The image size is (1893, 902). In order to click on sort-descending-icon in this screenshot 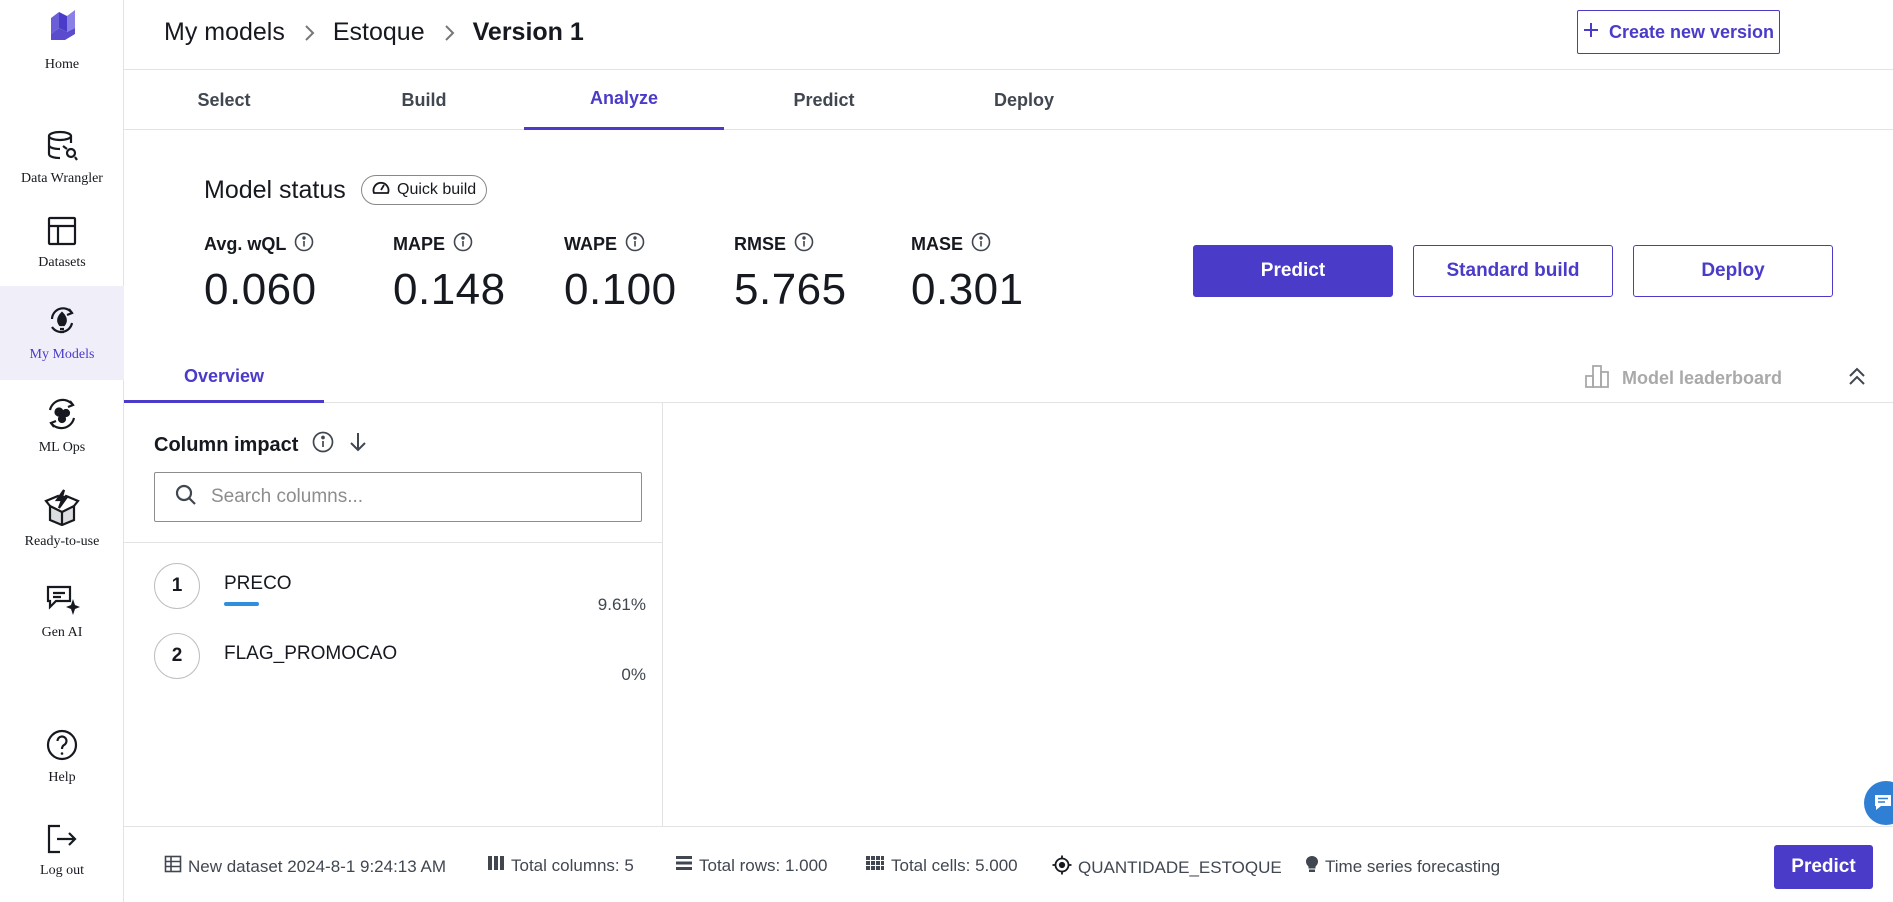, I will do `click(358, 445)`.